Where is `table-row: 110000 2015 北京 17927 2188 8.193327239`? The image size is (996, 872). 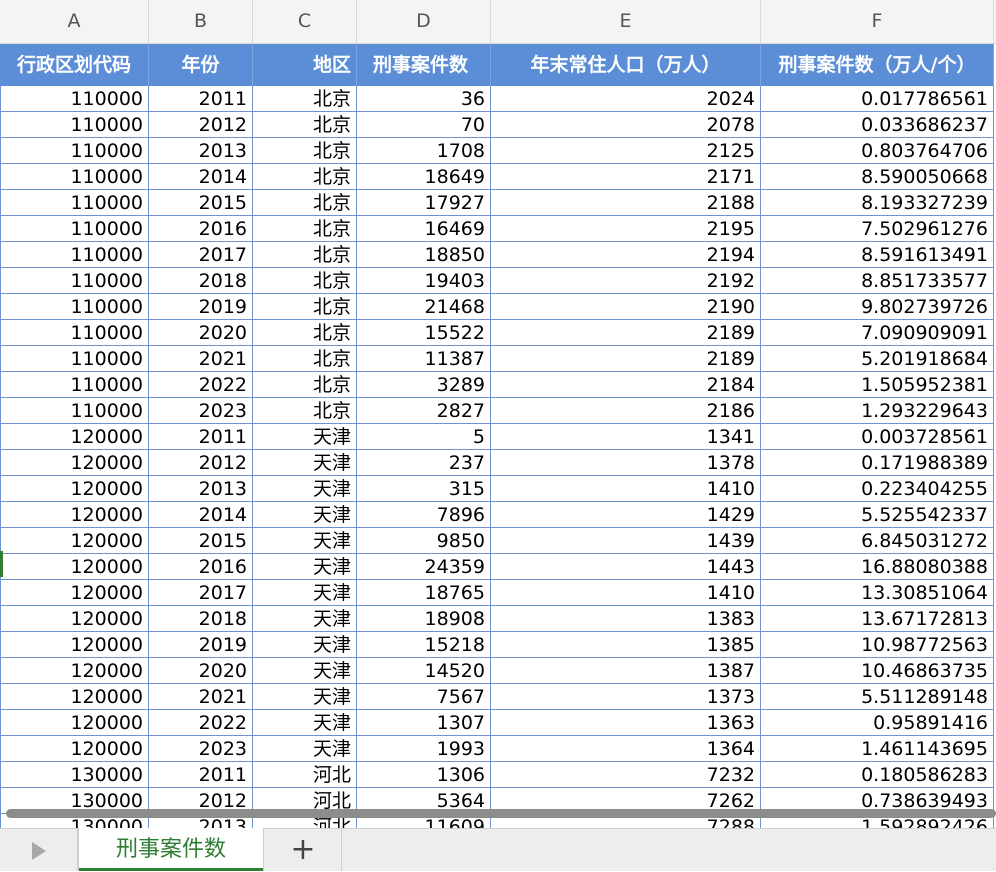
table-row: 110000 2015 北京 17927 2188 8.193327239 is located at coordinates (497, 203).